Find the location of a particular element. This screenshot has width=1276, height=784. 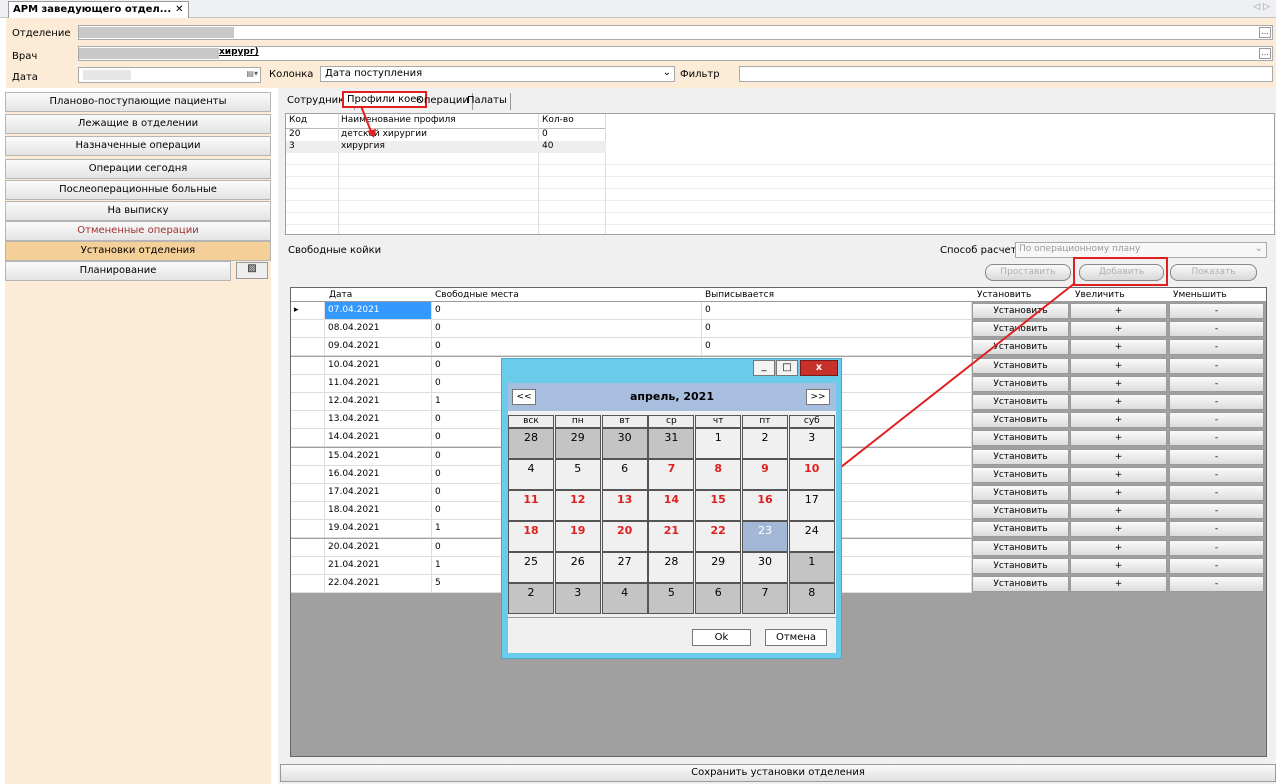

calendar-day: 22 is located at coordinates (718, 536).